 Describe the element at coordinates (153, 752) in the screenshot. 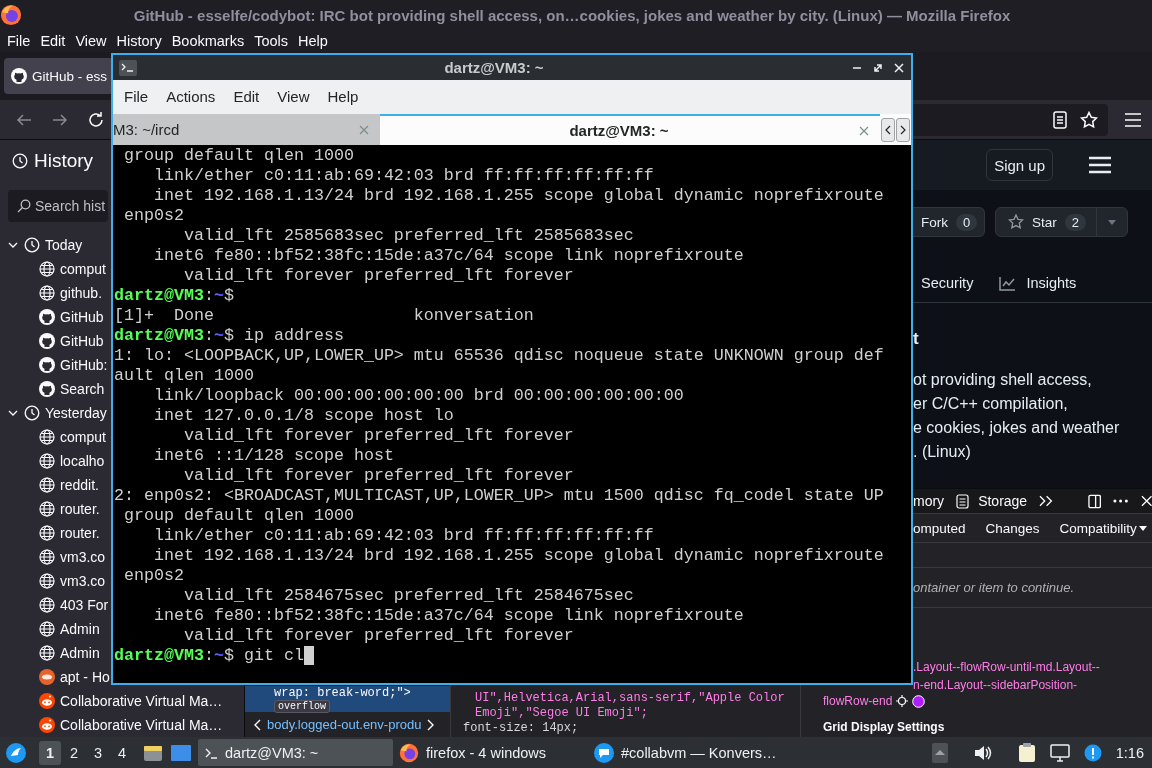

I see `file-manager-icon` at that location.